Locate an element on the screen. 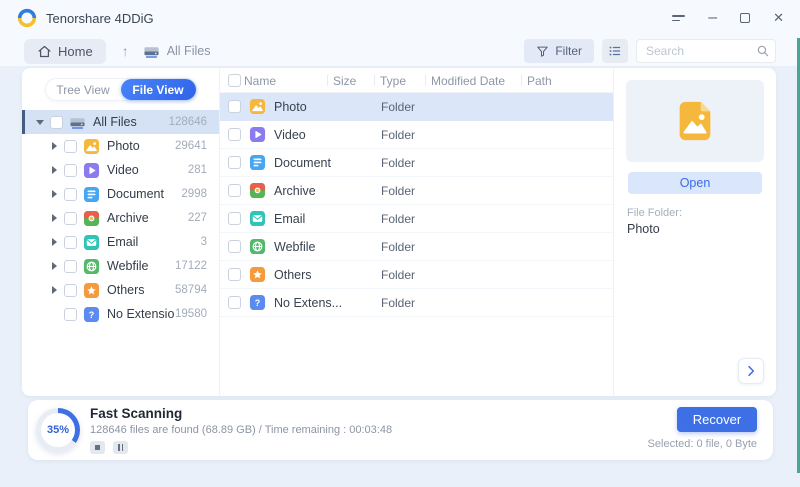 Image resolution: width=800 pixels, height=487 pixels. column-header-size: Size is located at coordinates (344, 81).